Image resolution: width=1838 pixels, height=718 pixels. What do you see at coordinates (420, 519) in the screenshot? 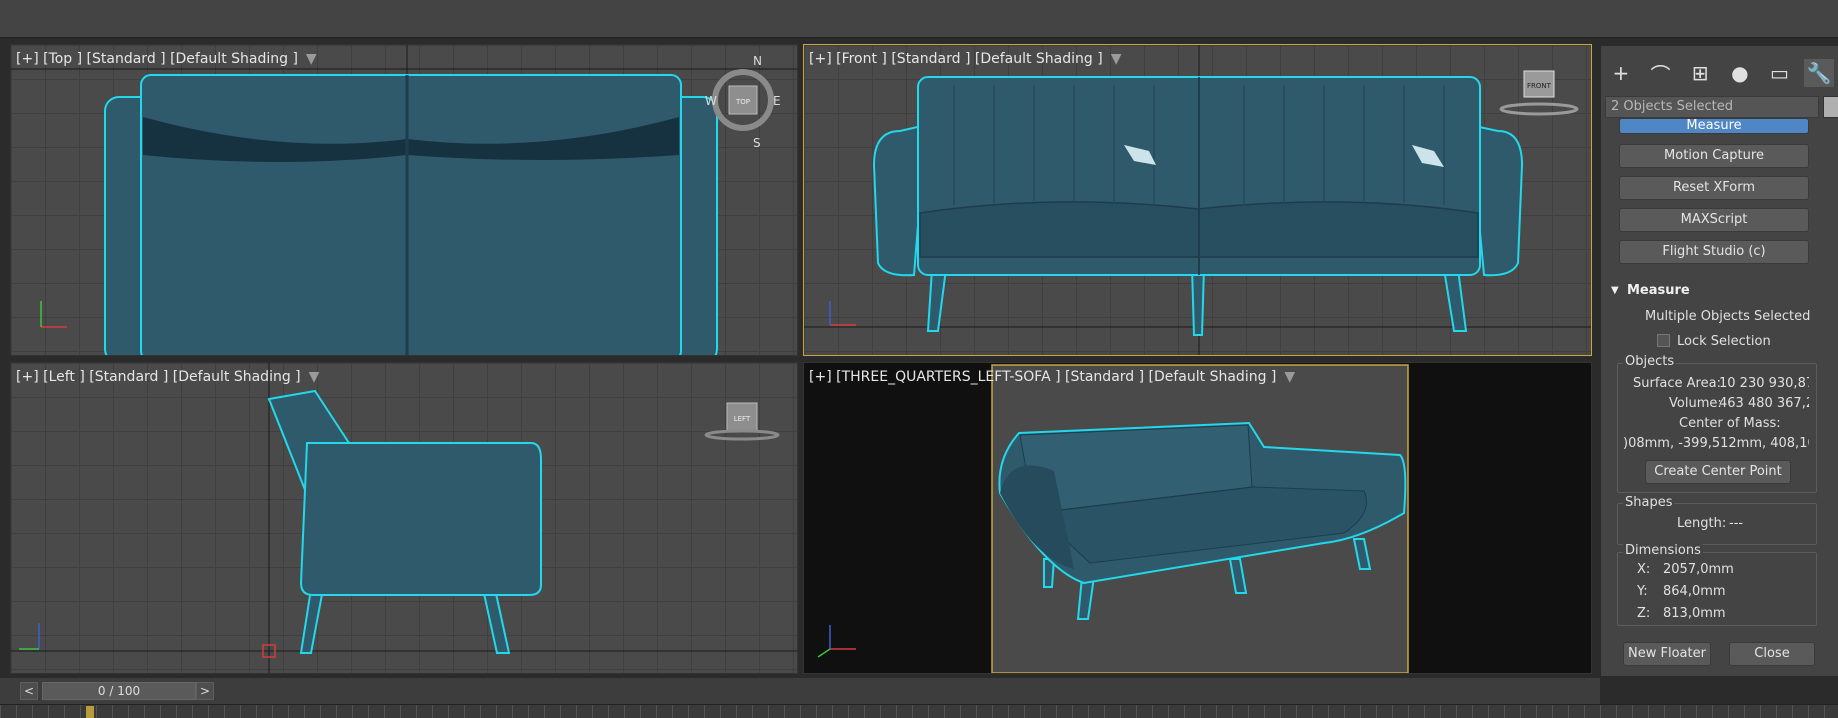
I see `sofa-body-side` at bounding box center [420, 519].